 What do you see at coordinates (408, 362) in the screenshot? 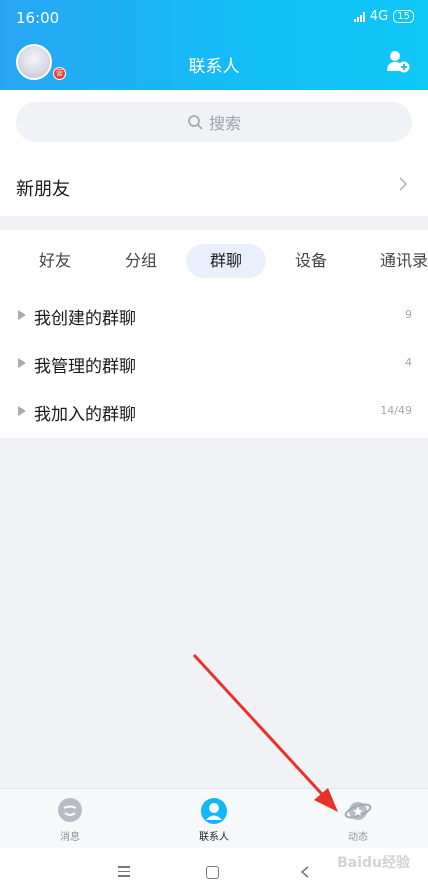
I see `group-row-count: 4` at bounding box center [408, 362].